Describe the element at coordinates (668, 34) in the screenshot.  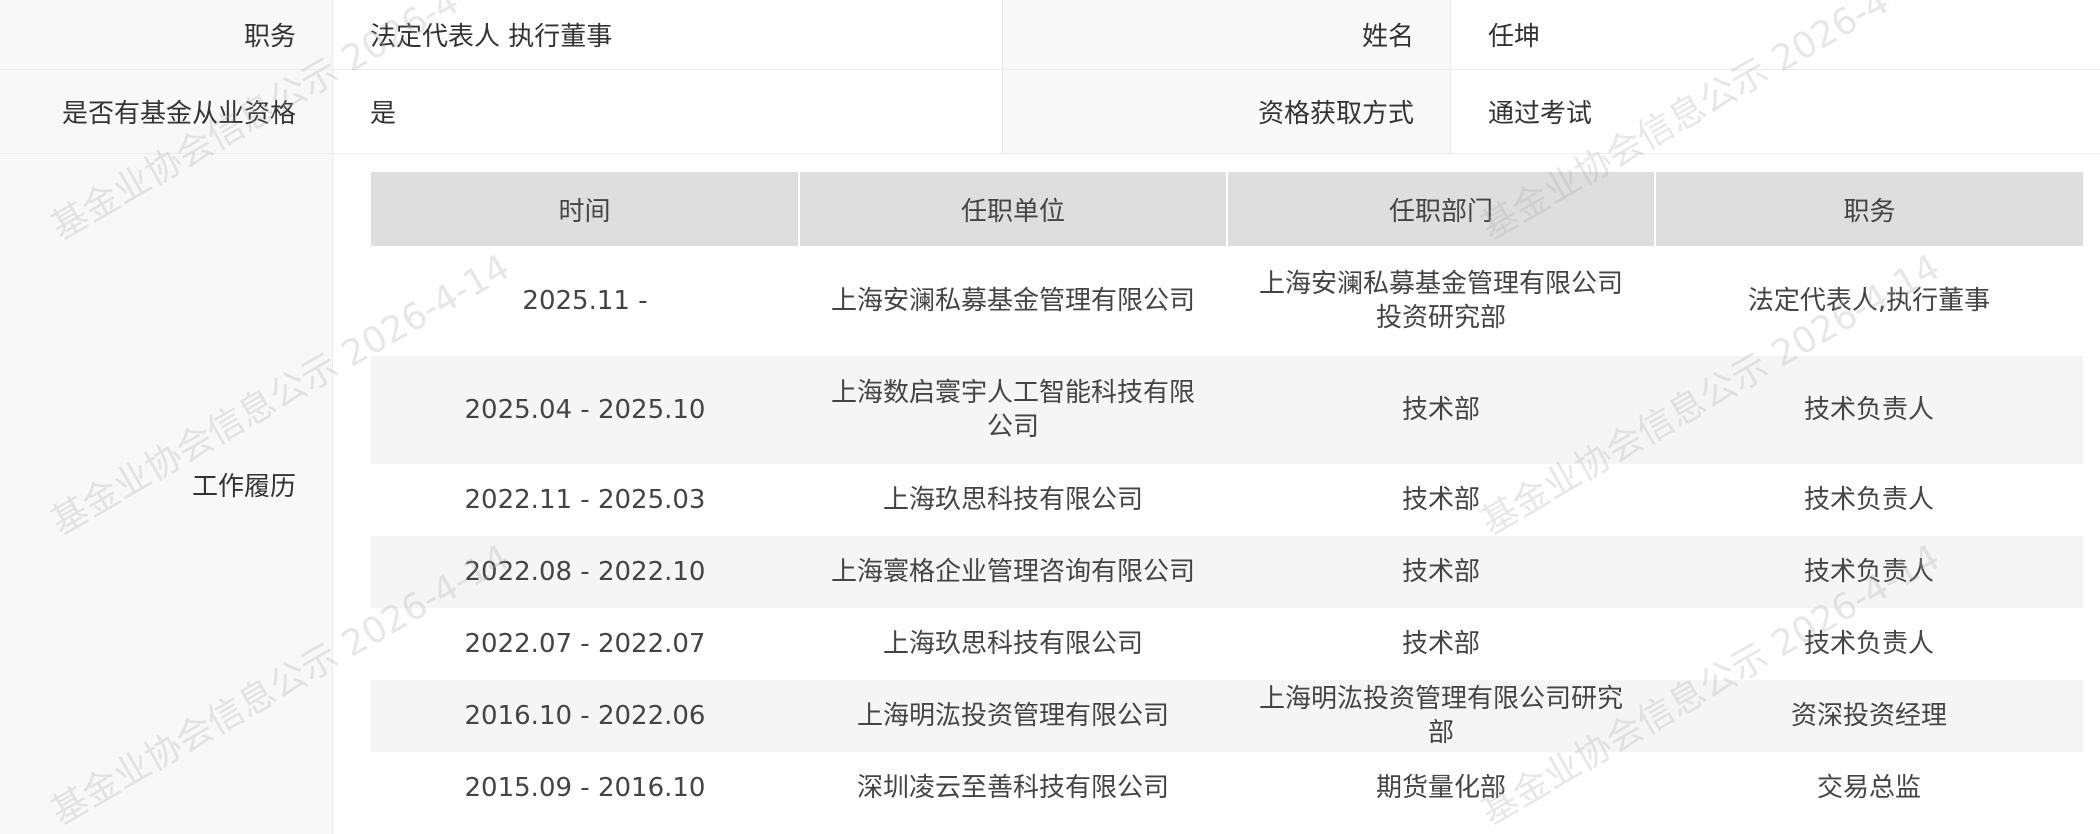
I see `position-value: 法定代表人 执行董事` at that location.